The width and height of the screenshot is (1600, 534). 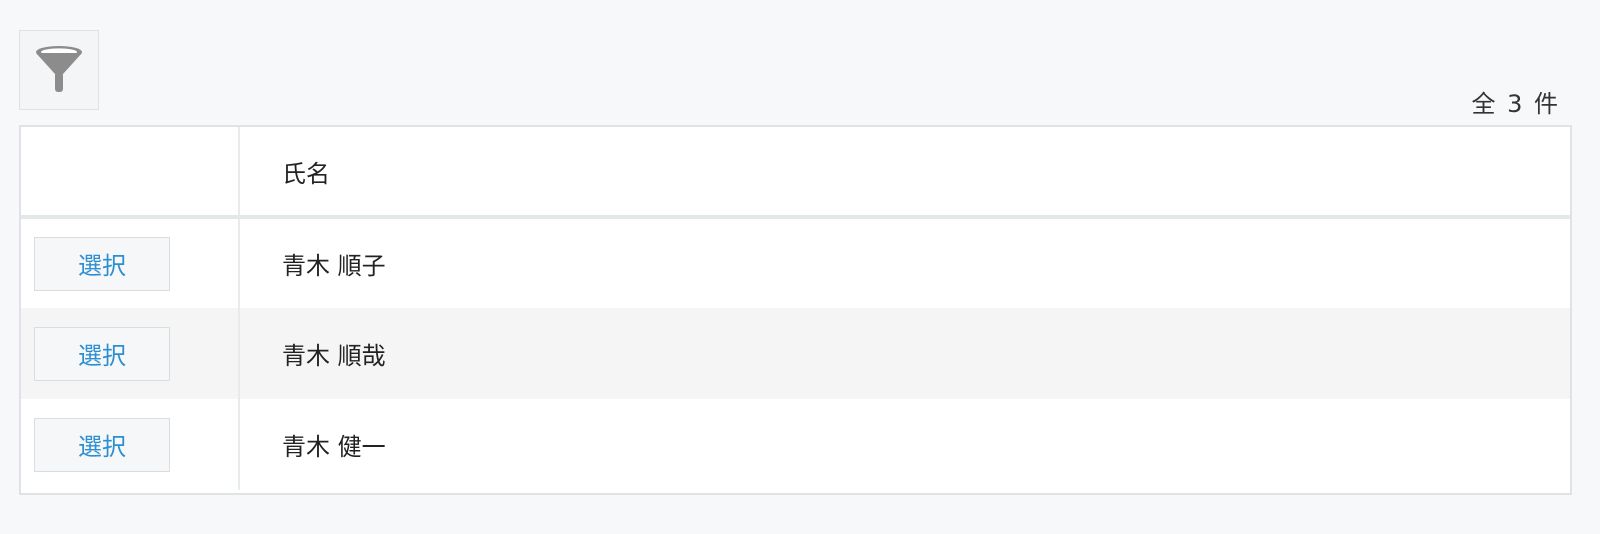 I want to click on name-cell: 青木 順哉, so click(x=334, y=356).